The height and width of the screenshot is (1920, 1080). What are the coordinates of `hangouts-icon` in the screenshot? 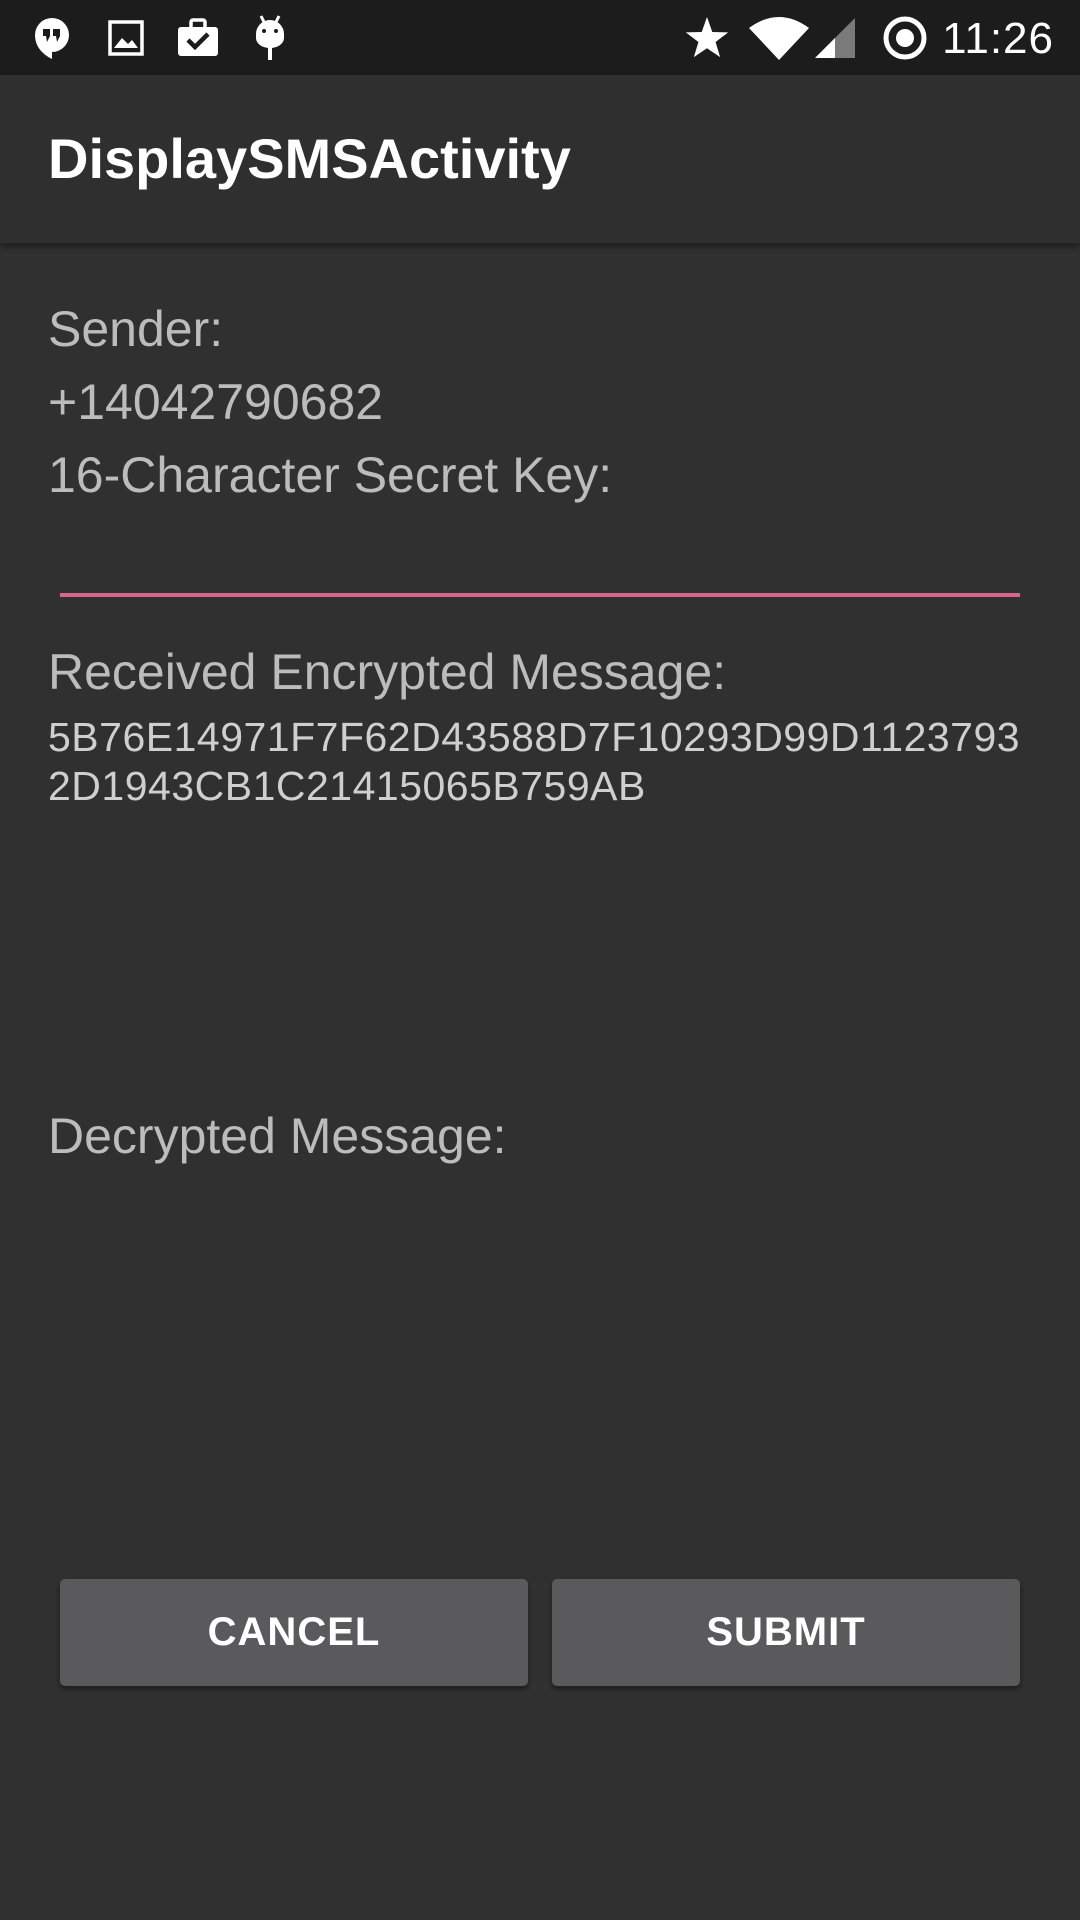 It's located at (52, 37).